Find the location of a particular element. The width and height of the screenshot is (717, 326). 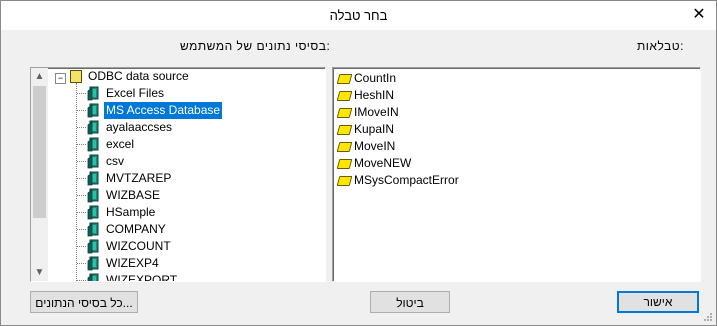

tree-item: MS Access Database is located at coordinates (163, 110).